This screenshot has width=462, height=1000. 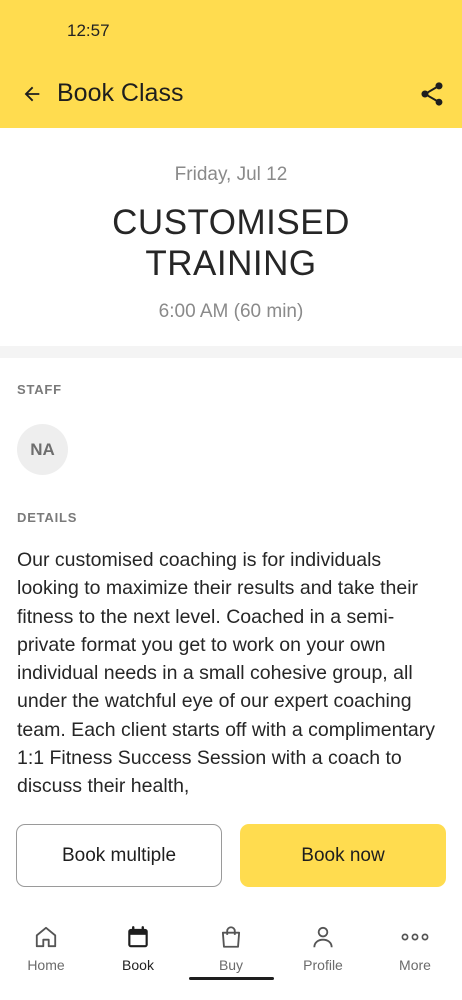 What do you see at coordinates (39, 389) in the screenshot?
I see `staff-section-label: STAFF` at bounding box center [39, 389].